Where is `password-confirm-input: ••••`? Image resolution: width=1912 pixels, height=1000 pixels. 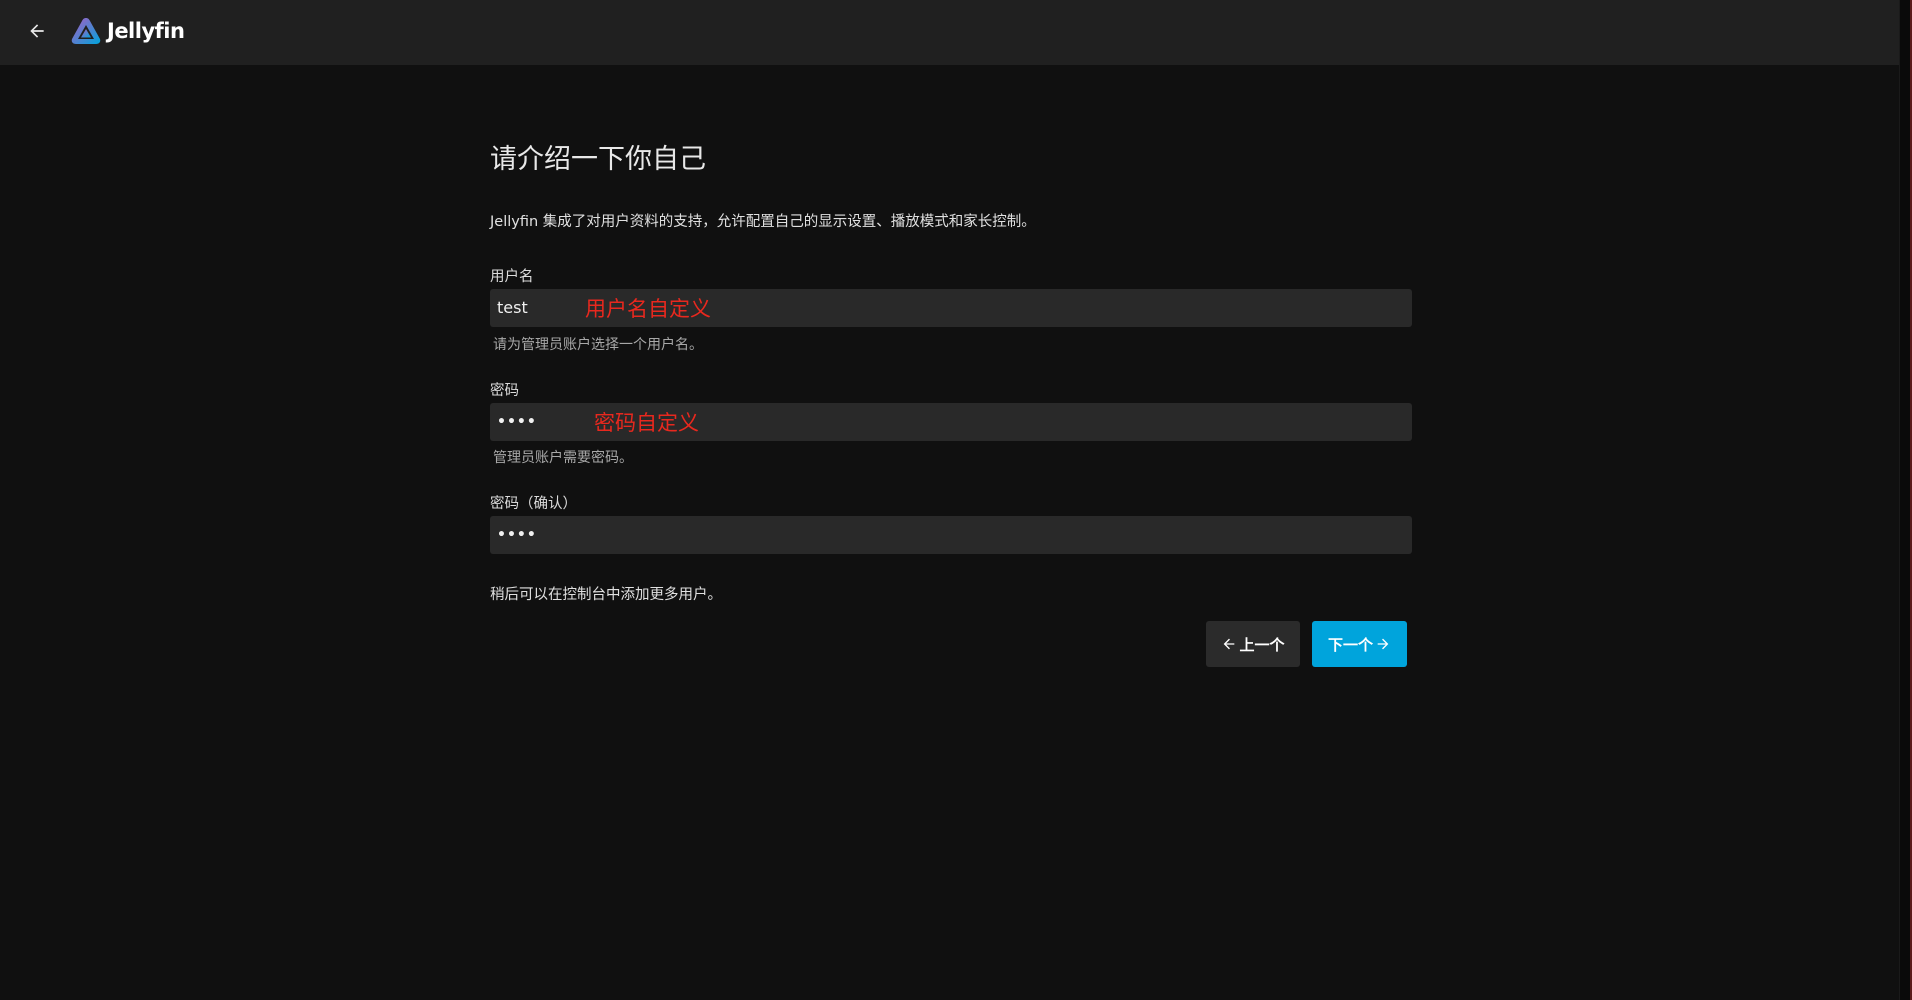
password-confirm-input: •••• is located at coordinates (951, 535).